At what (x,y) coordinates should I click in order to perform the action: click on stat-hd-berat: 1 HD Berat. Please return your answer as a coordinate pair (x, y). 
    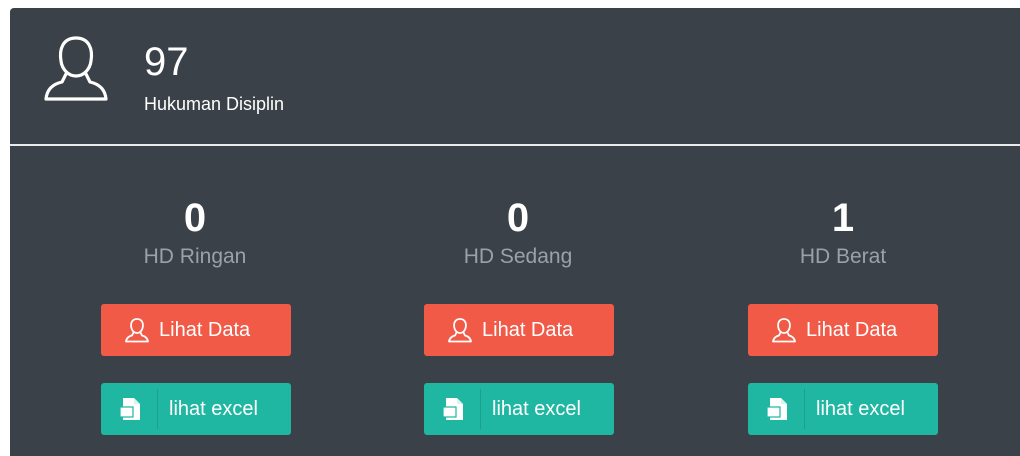
    Looking at the image, I should click on (843, 234).